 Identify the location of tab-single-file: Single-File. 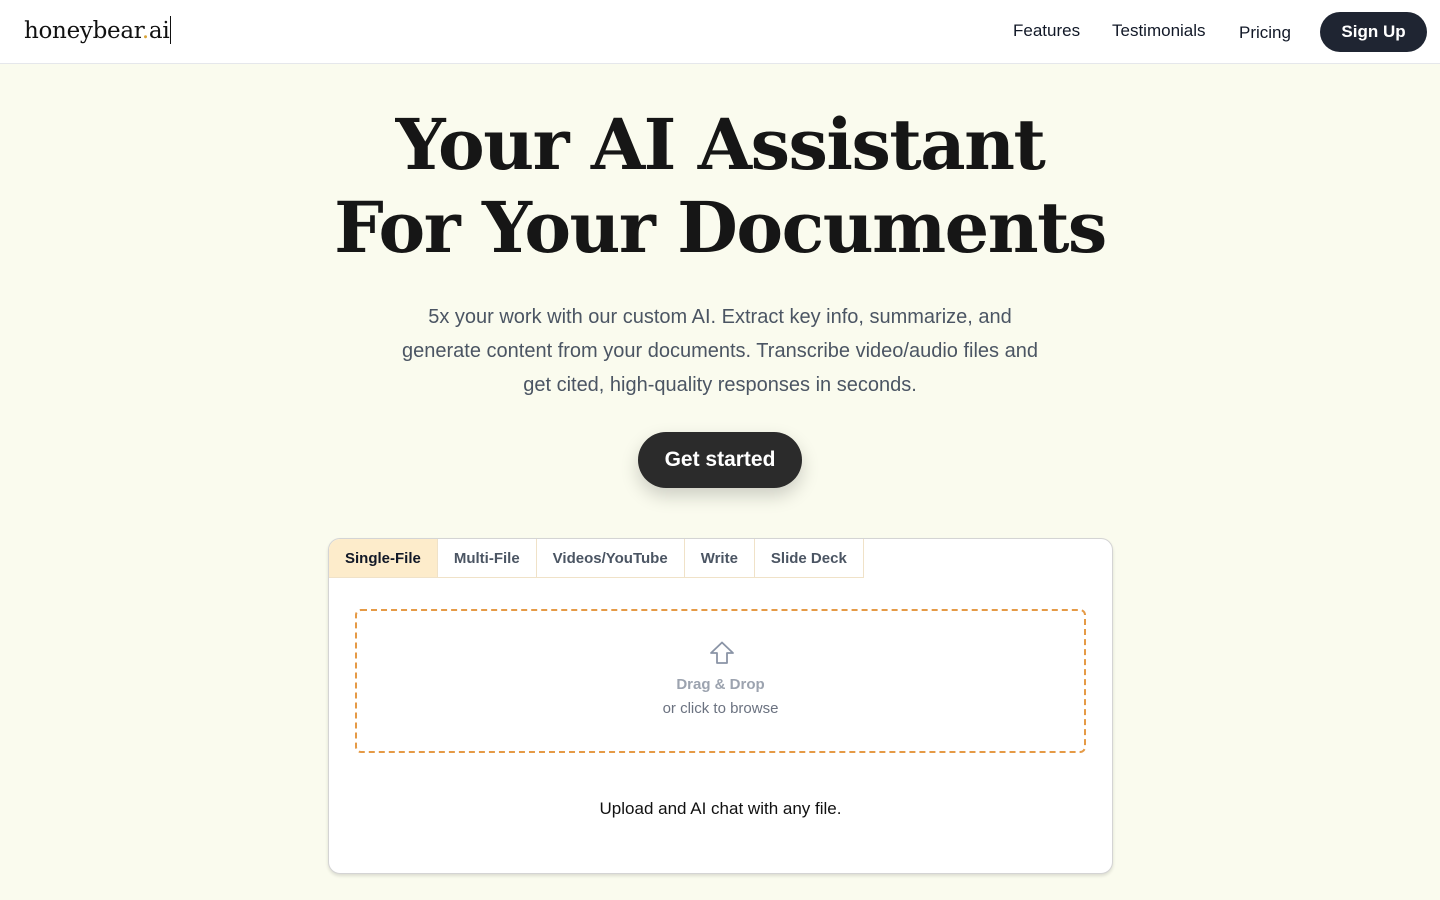
(383, 558).